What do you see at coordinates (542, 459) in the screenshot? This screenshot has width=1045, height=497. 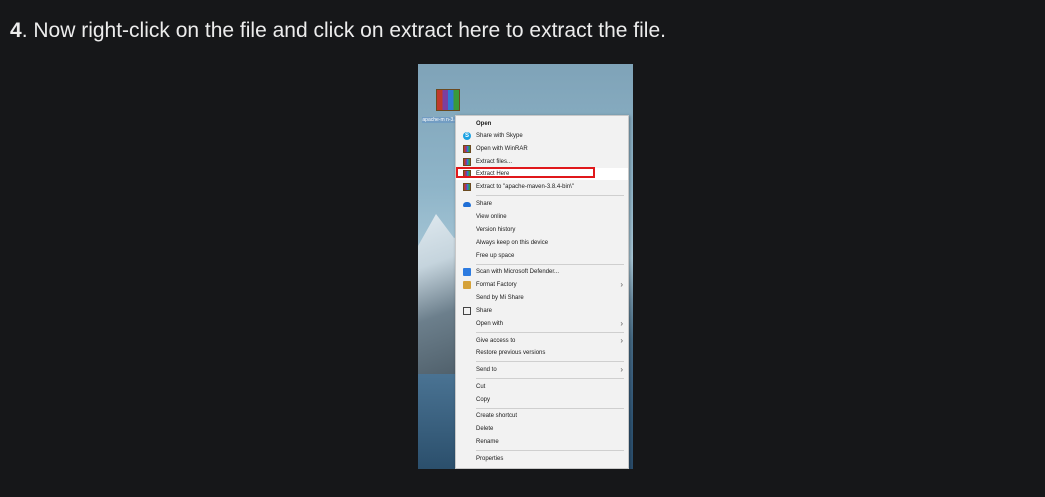 I see `menu-item-properties: Properties` at bounding box center [542, 459].